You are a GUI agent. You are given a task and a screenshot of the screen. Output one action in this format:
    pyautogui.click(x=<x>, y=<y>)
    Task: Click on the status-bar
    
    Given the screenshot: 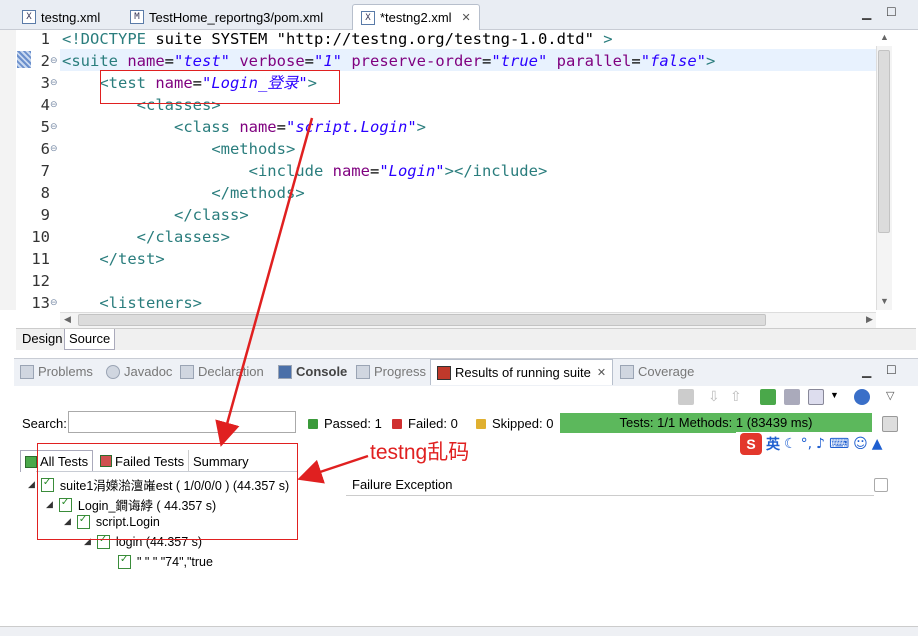 What is the action you would take?
    pyautogui.click(x=459, y=631)
    